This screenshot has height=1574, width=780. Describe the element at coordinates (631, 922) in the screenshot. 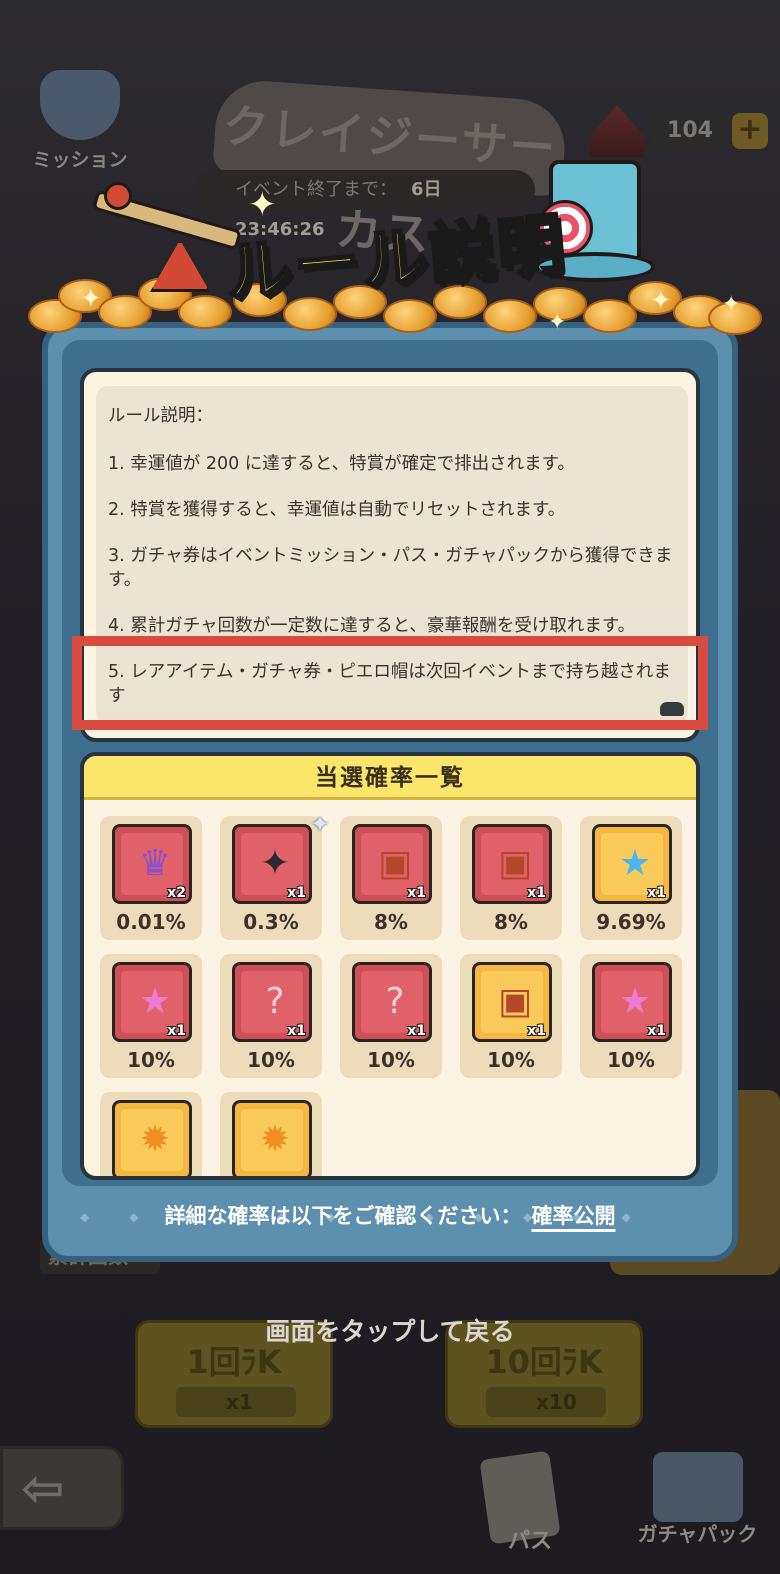

I see `item-rate: 9.69%` at that location.